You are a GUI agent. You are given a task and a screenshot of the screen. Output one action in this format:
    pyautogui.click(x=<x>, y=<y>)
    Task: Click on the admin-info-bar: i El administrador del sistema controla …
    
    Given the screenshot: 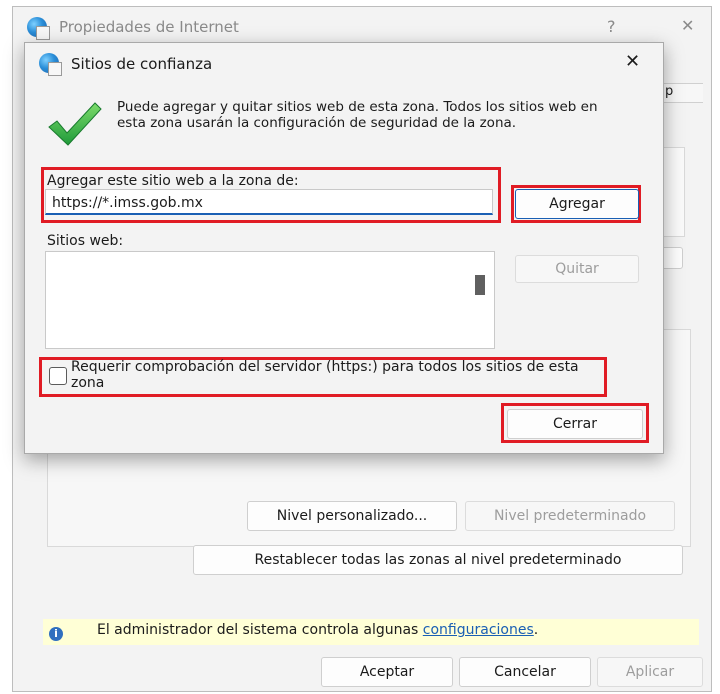 What is the action you would take?
    pyautogui.click(x=371, y=632)
    